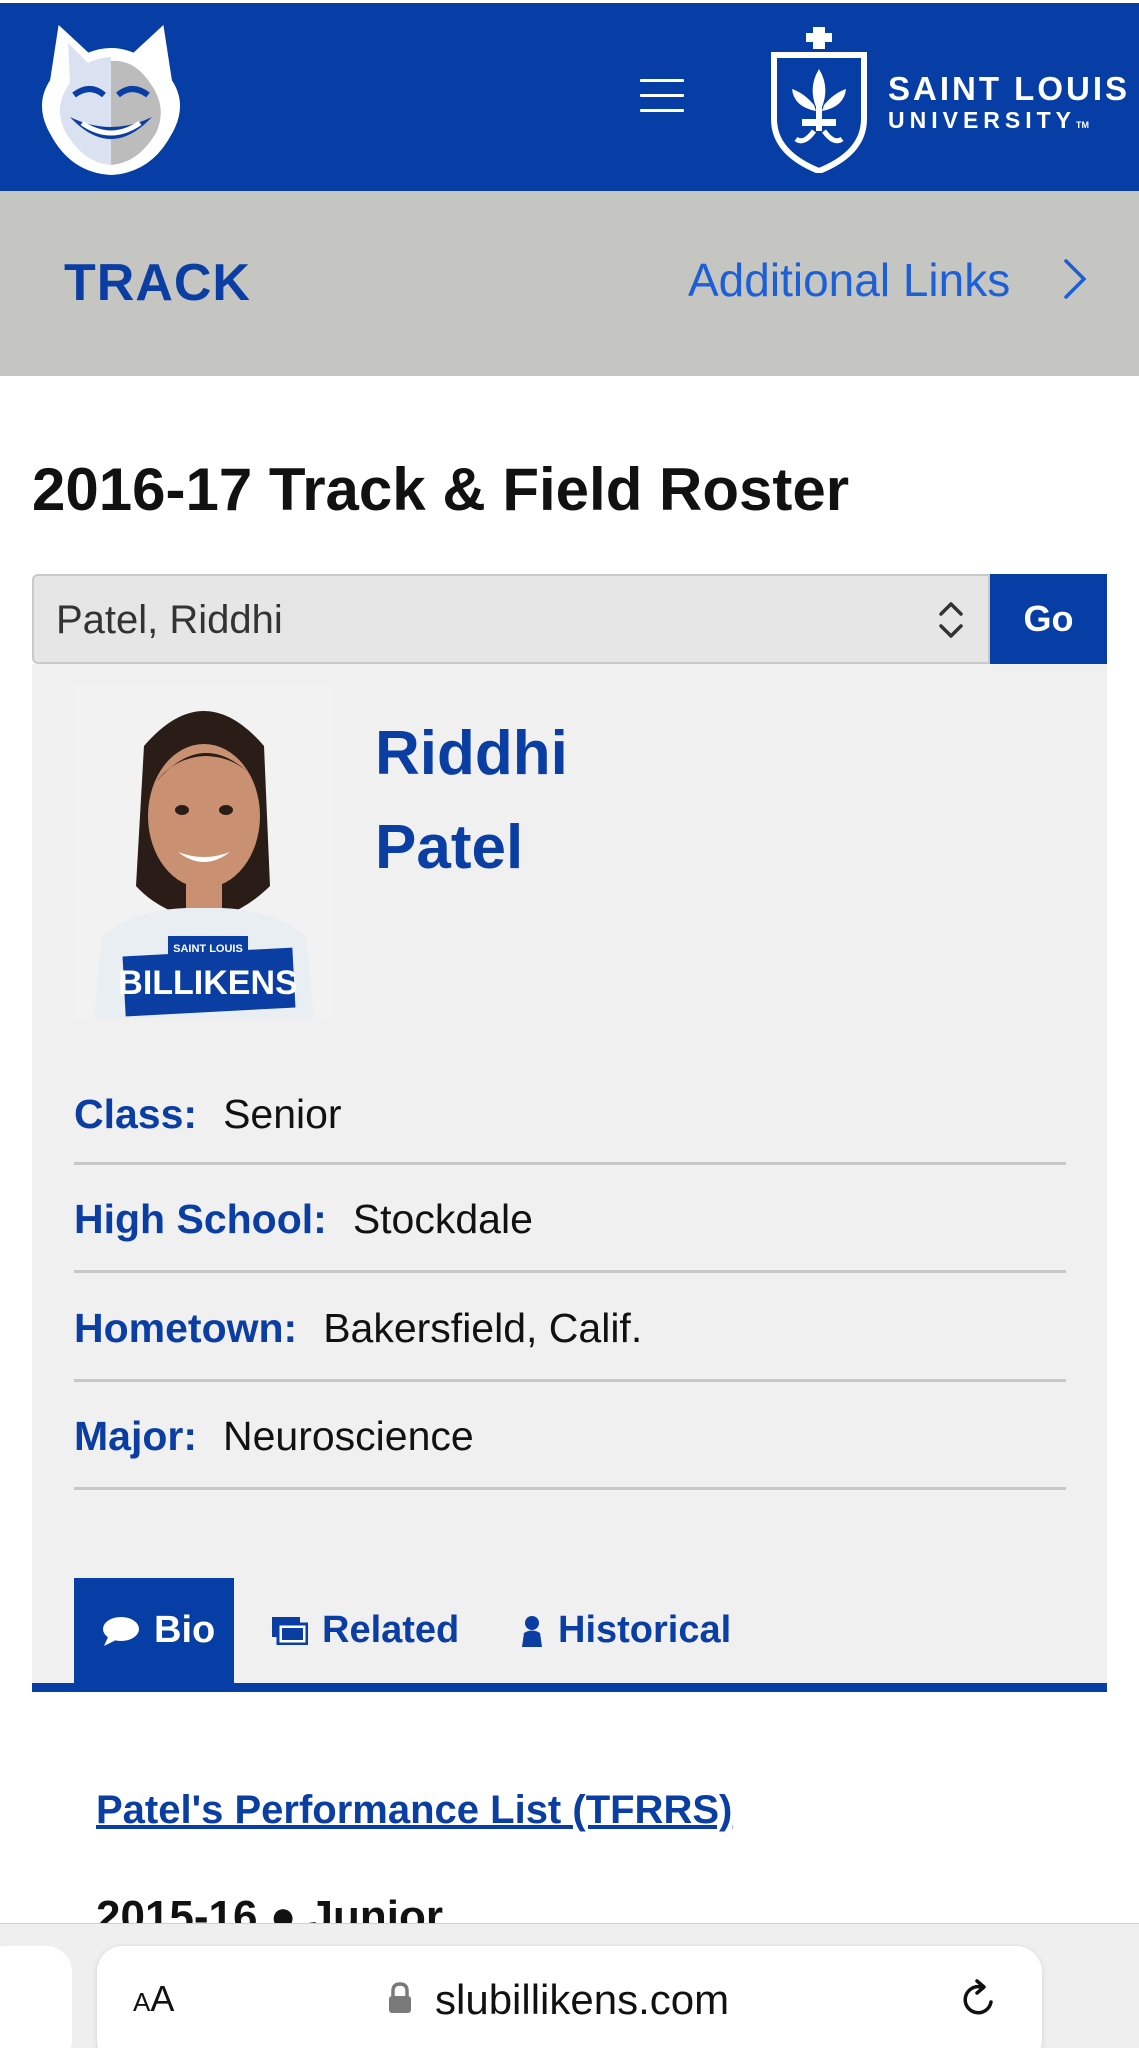 Image resolution: width=1139 pixels, height=2048 pixels. I want to click on university-wordmark: SAINT LOUIS UNIVERSITYTM, so click(1009, 104).